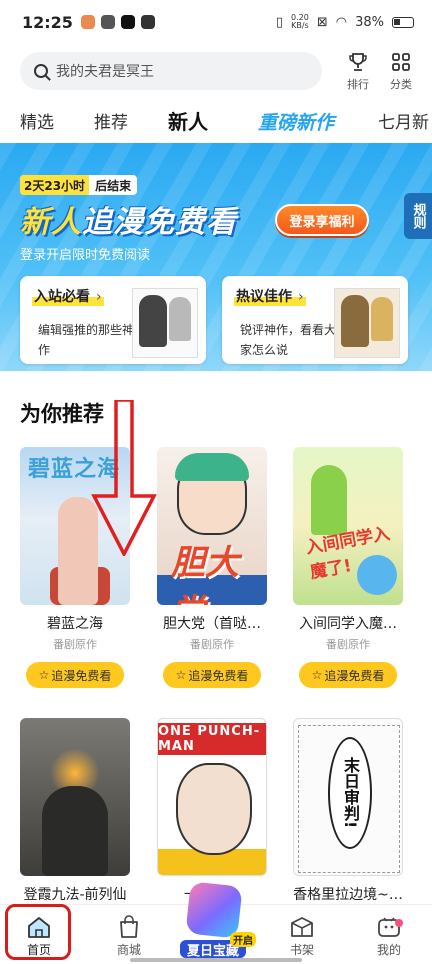  What do you see at coordinates (418, 216) in the screenshot?
I see `rules-tab: 规则` at bounding box center [418, 216].